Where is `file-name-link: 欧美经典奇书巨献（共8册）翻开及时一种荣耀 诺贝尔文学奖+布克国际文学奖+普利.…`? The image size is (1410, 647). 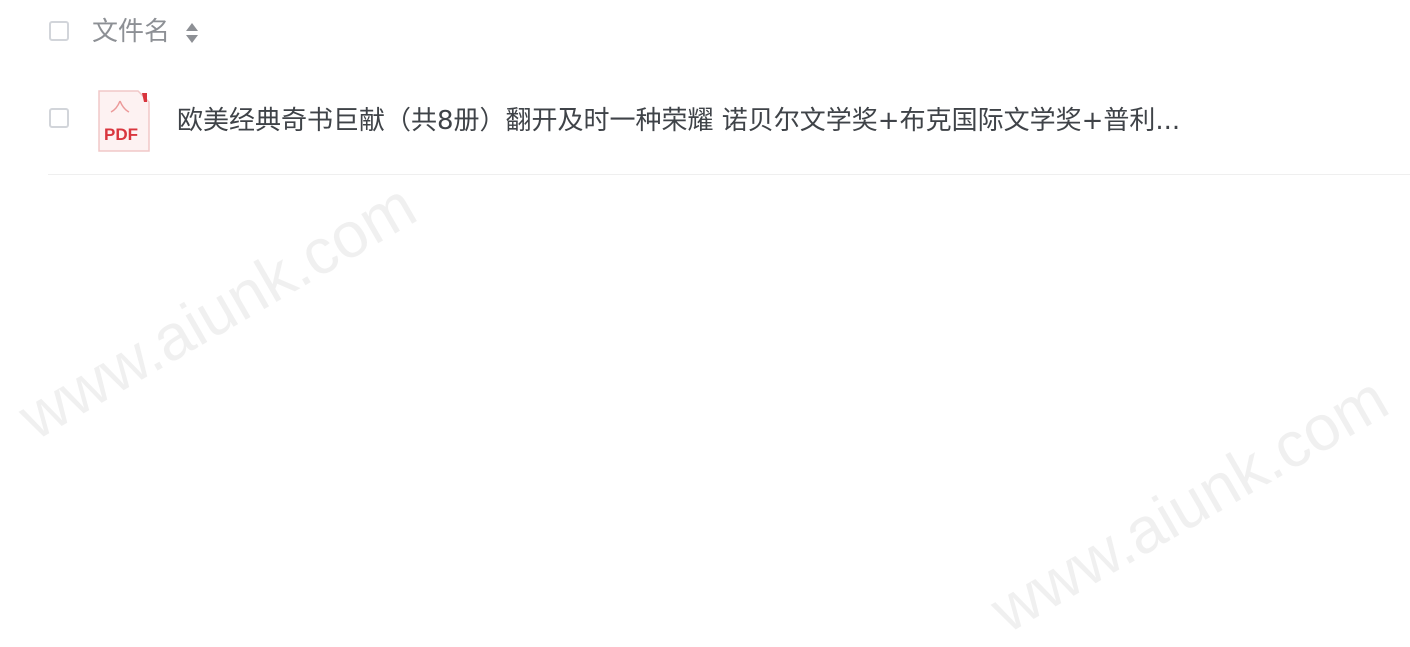
file-name-link: 欧美经典奇书巨献（共8册）翻开及时一种荣耀 诺贝尔文学奖+布克国际文学奖+普利.… is located at coordinates (793, 121).